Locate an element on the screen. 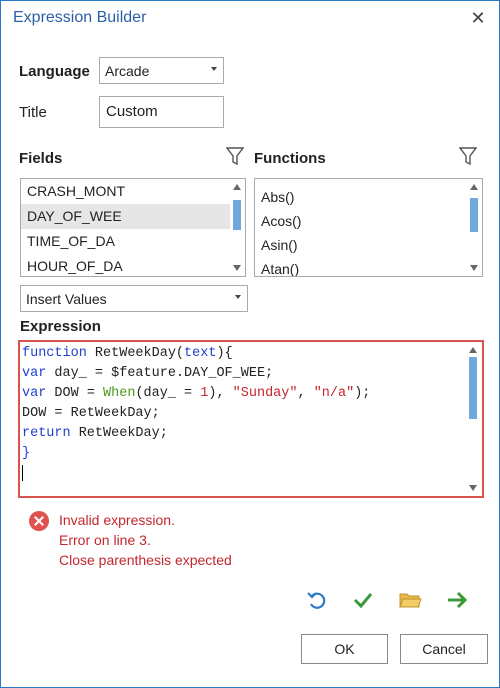 Image resolution: width=500 pixels, height=688 pixels. open-folder-icon is located at coordinates (410, 600).